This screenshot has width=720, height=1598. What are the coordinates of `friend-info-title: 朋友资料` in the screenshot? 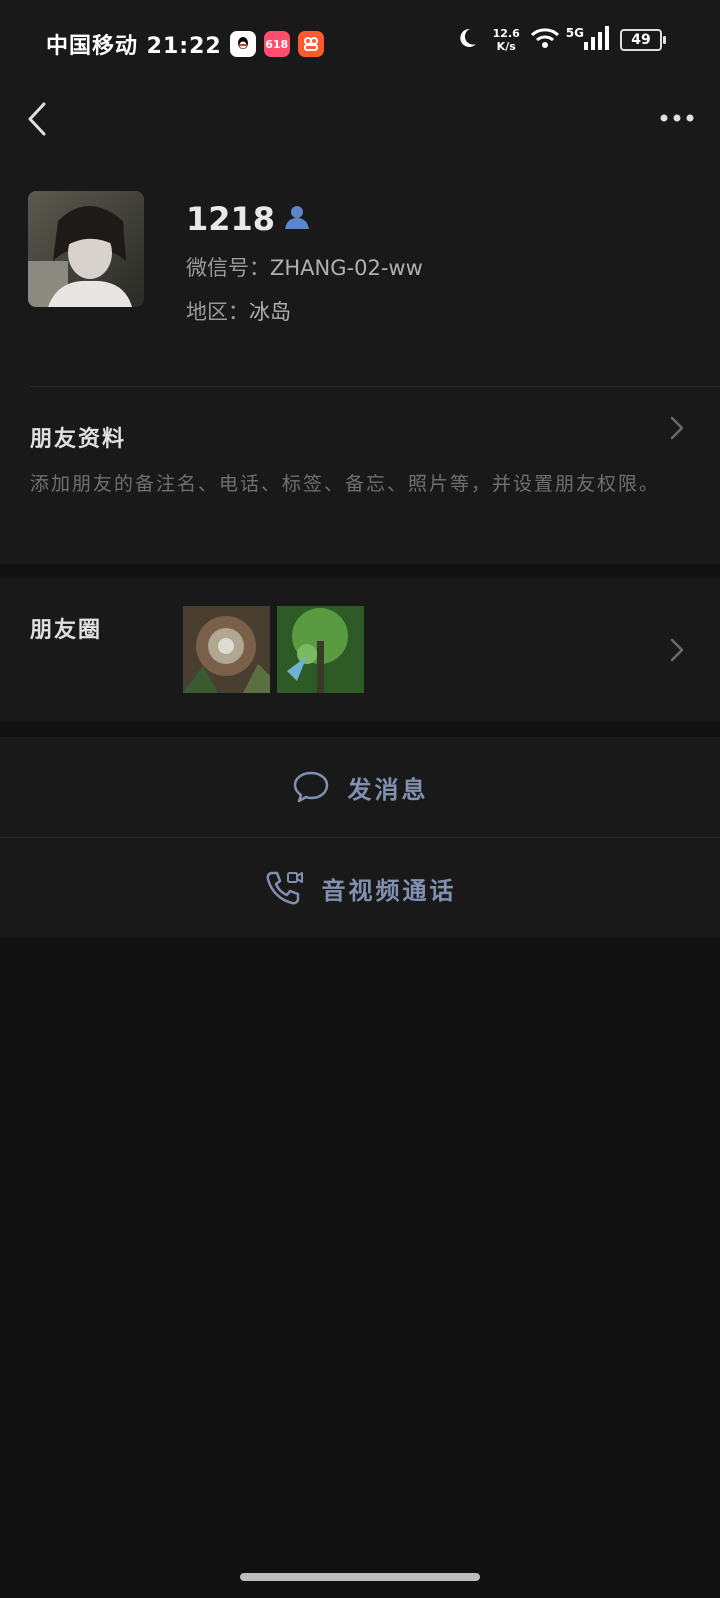 It's located at (78, 439).